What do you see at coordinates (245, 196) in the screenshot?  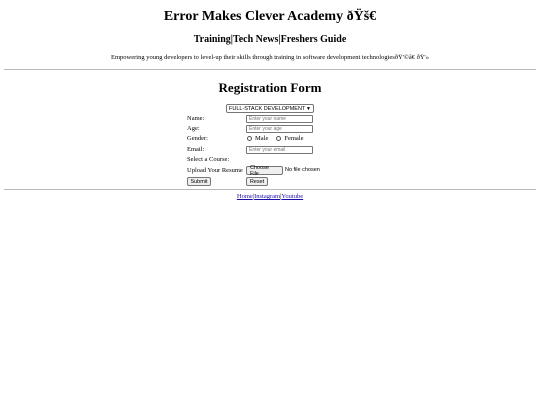 I see `footer-link-home: Home` at bounding box center [245, 196].